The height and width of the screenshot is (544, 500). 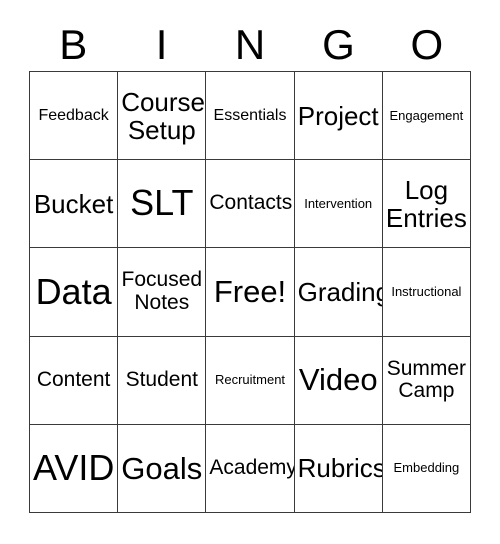 I want to click on bingo-free-space: Free!, so click(x=250, y=292).